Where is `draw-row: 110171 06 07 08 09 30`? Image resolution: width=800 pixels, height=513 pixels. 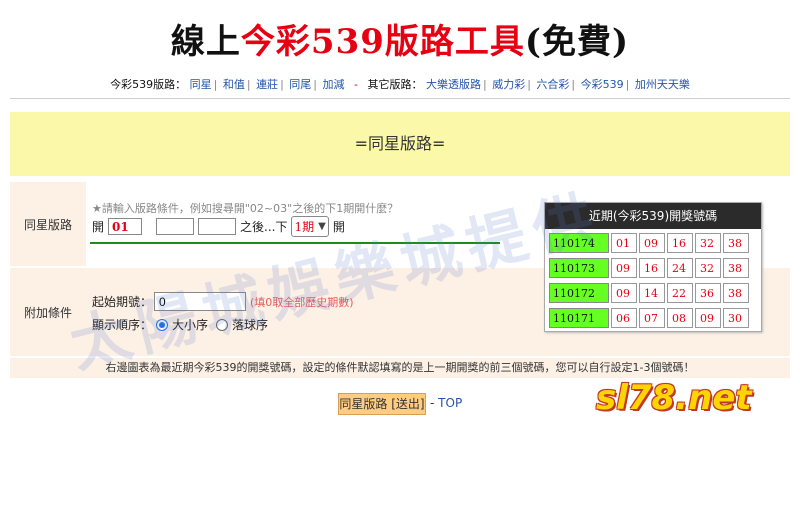
draw-row: 110171 06 07 08 09 30 is located at coordinates (649, 318).